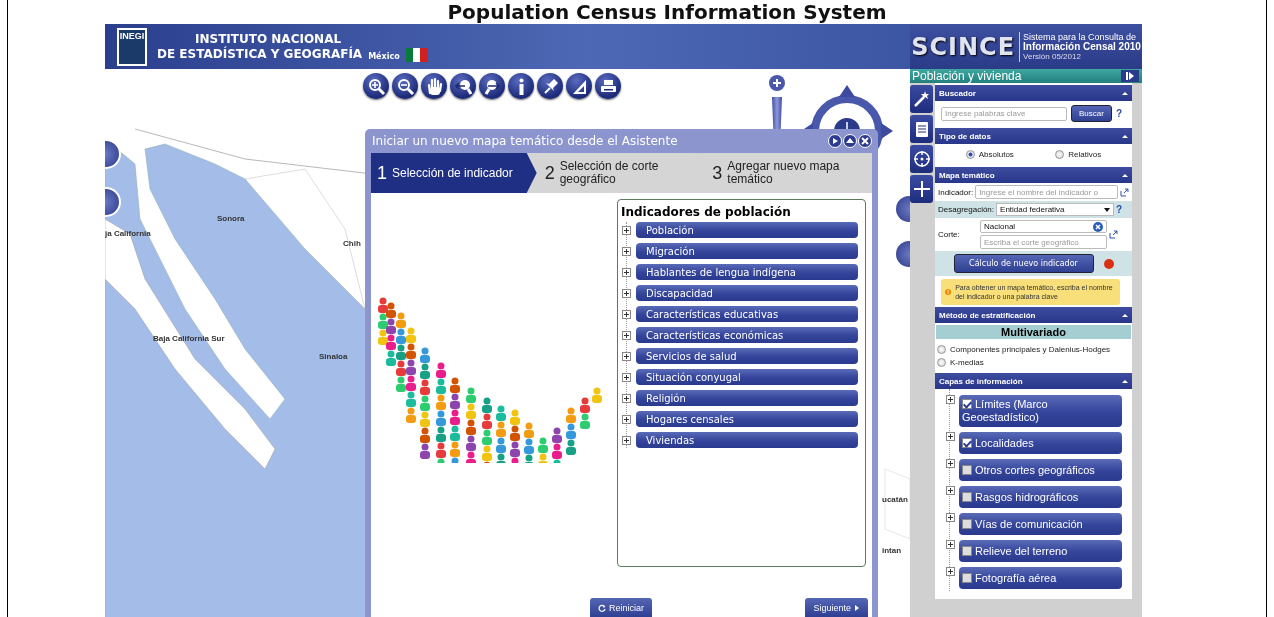  Describe the element at coordinates (967, 76) in the screenshot. I see `panel-title: Población y vivienda` at that location.